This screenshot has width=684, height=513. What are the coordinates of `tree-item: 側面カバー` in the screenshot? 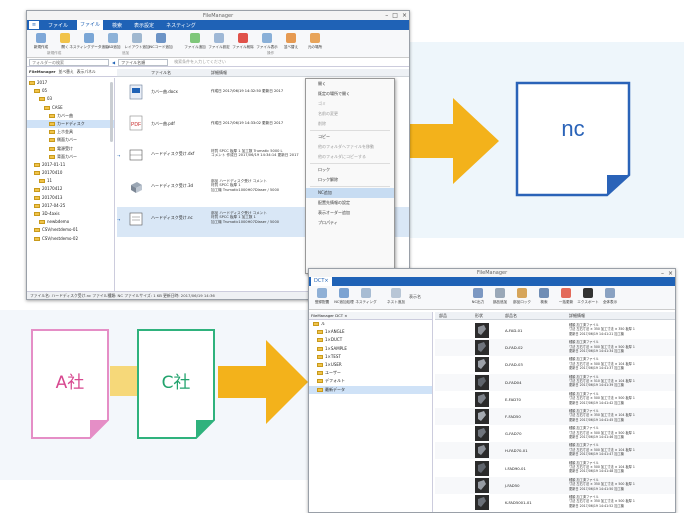 It's located at (70, 140).